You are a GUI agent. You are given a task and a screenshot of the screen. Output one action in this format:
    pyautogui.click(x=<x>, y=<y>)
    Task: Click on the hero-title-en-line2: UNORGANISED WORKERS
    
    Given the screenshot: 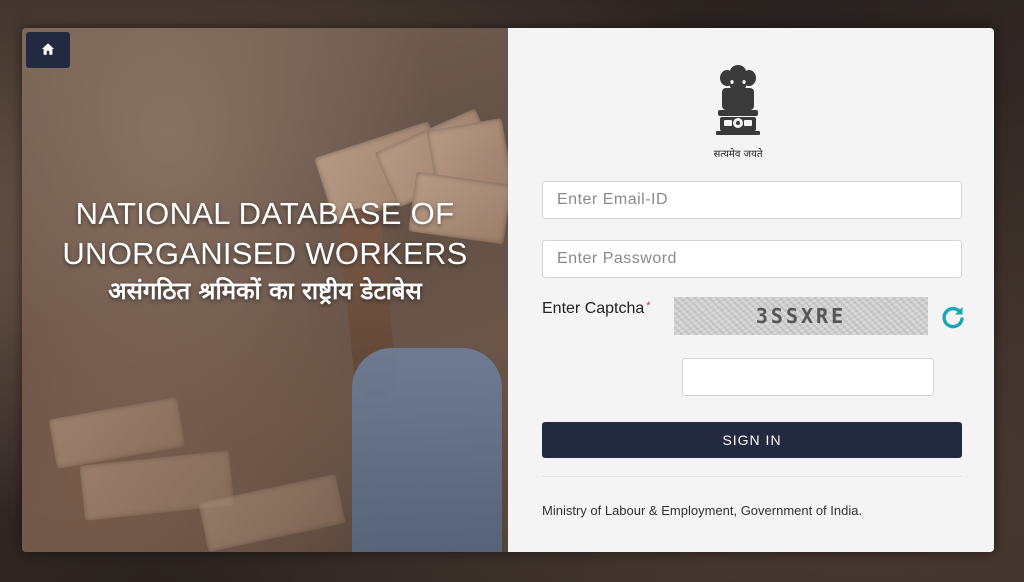 What is the action you would take?
    pyautogui.click(x=265, y=253)
    